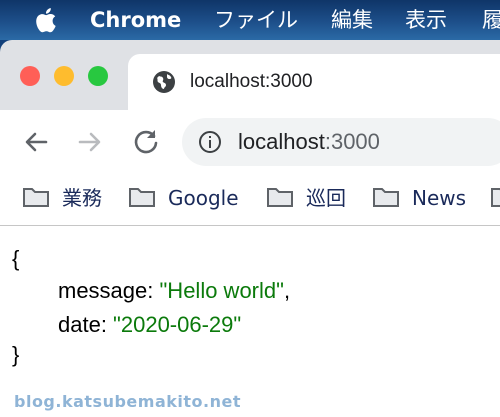 This screenshot has width=500, height=417. What do you see at coordinates (16, 354) in the screenshot?
I see `json-close-brace: }` at bounding box center [16, 354].